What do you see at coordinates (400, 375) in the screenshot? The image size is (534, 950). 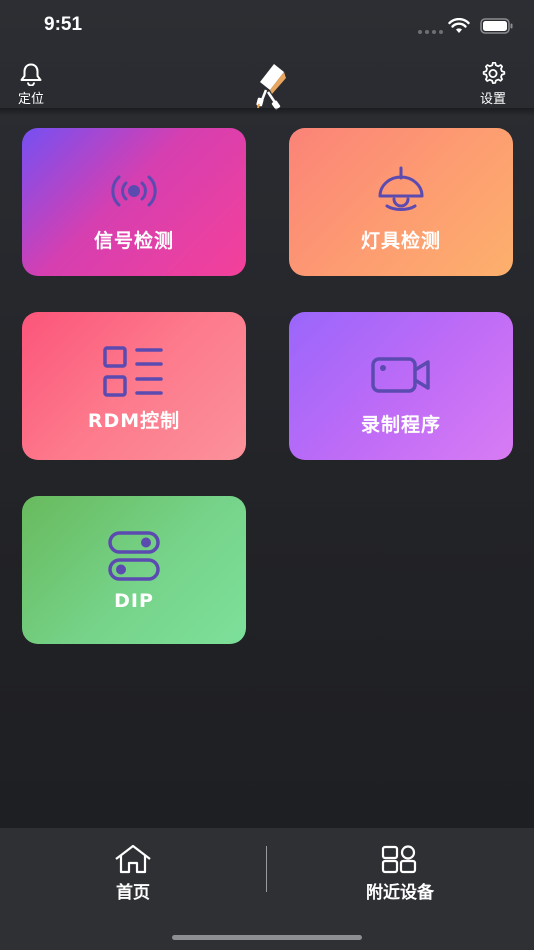 I see `video-camera-icon` at bounding box center [400, 375].